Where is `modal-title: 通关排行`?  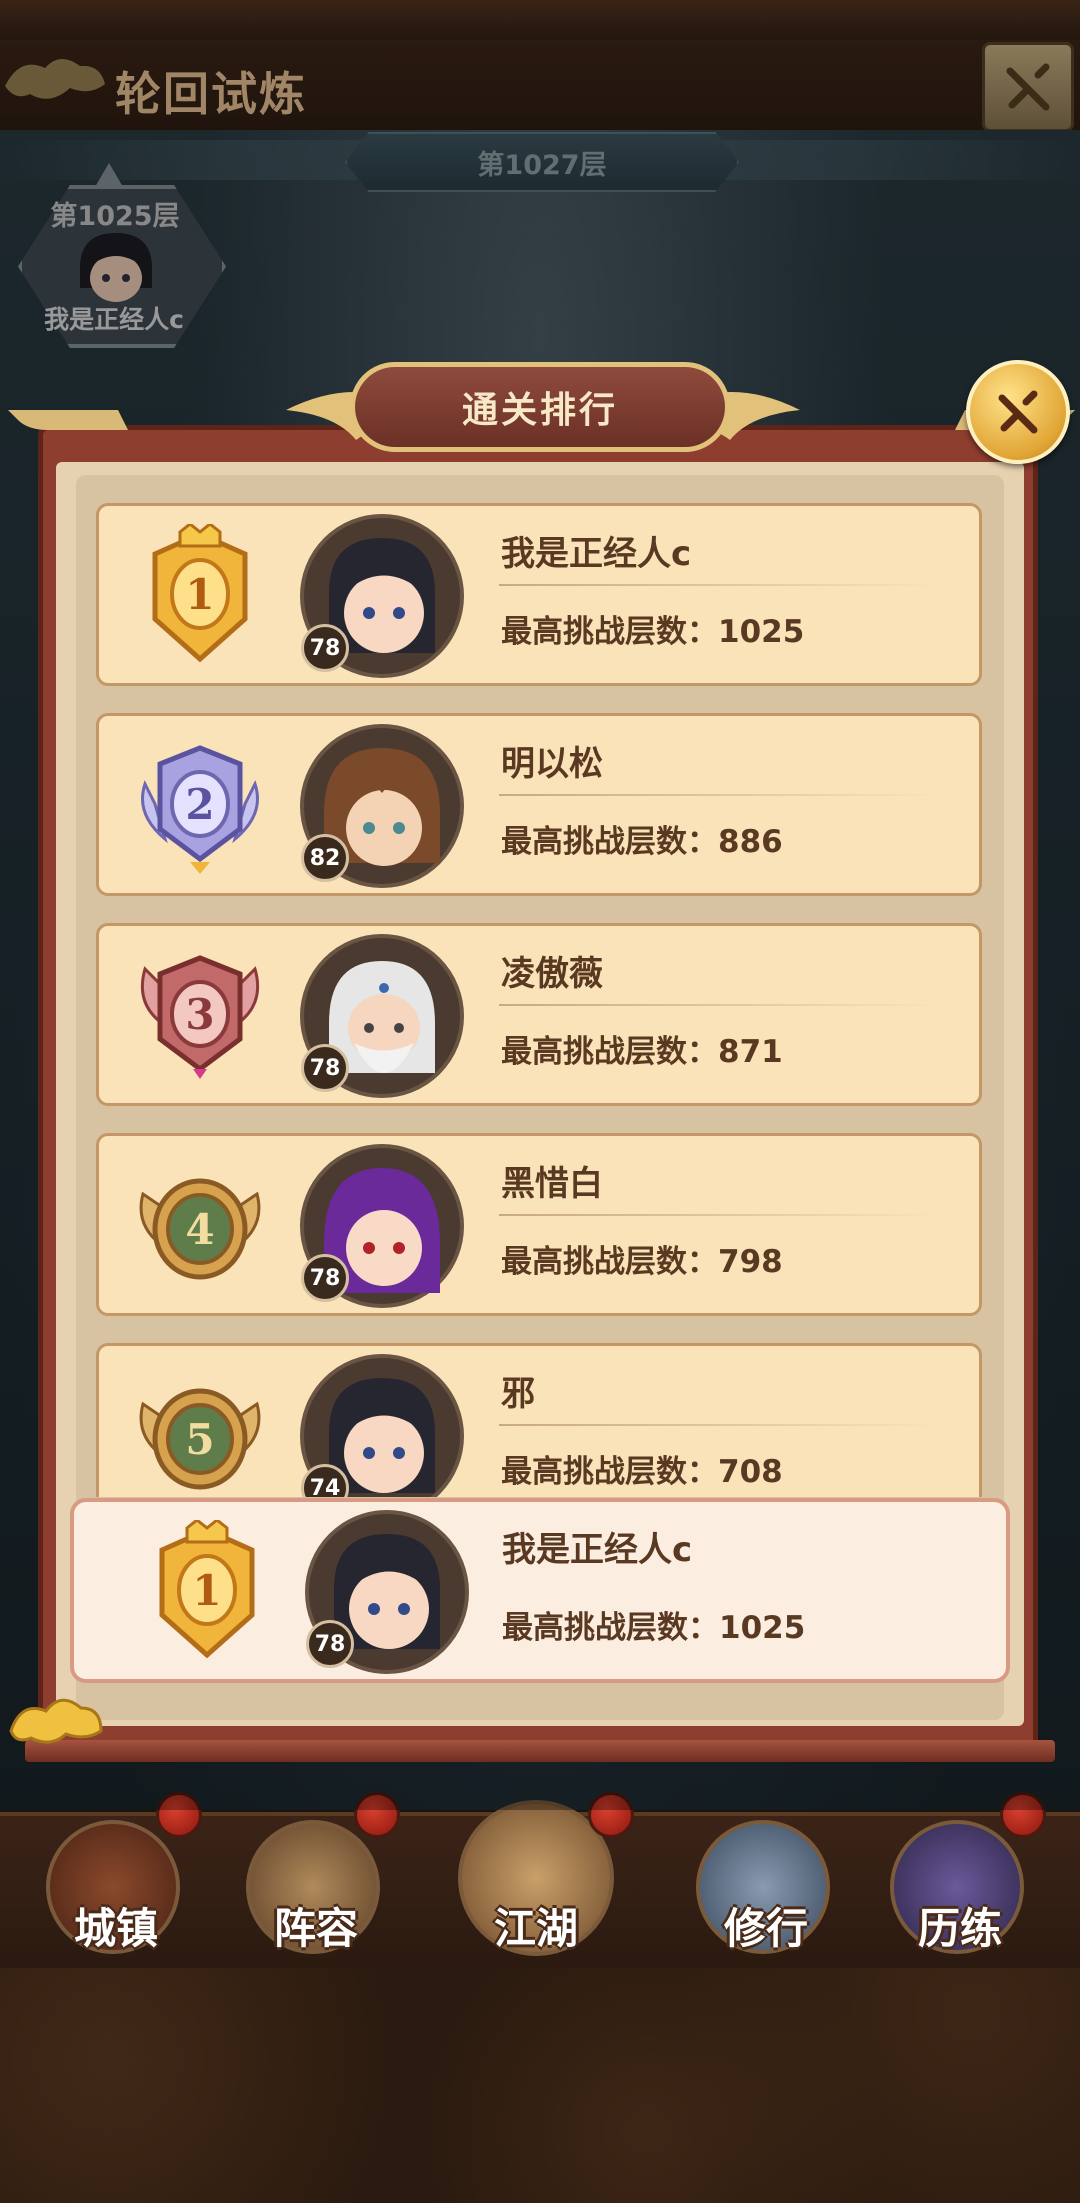 modal-title: 通关排行 is located at coordinates (539, 410).